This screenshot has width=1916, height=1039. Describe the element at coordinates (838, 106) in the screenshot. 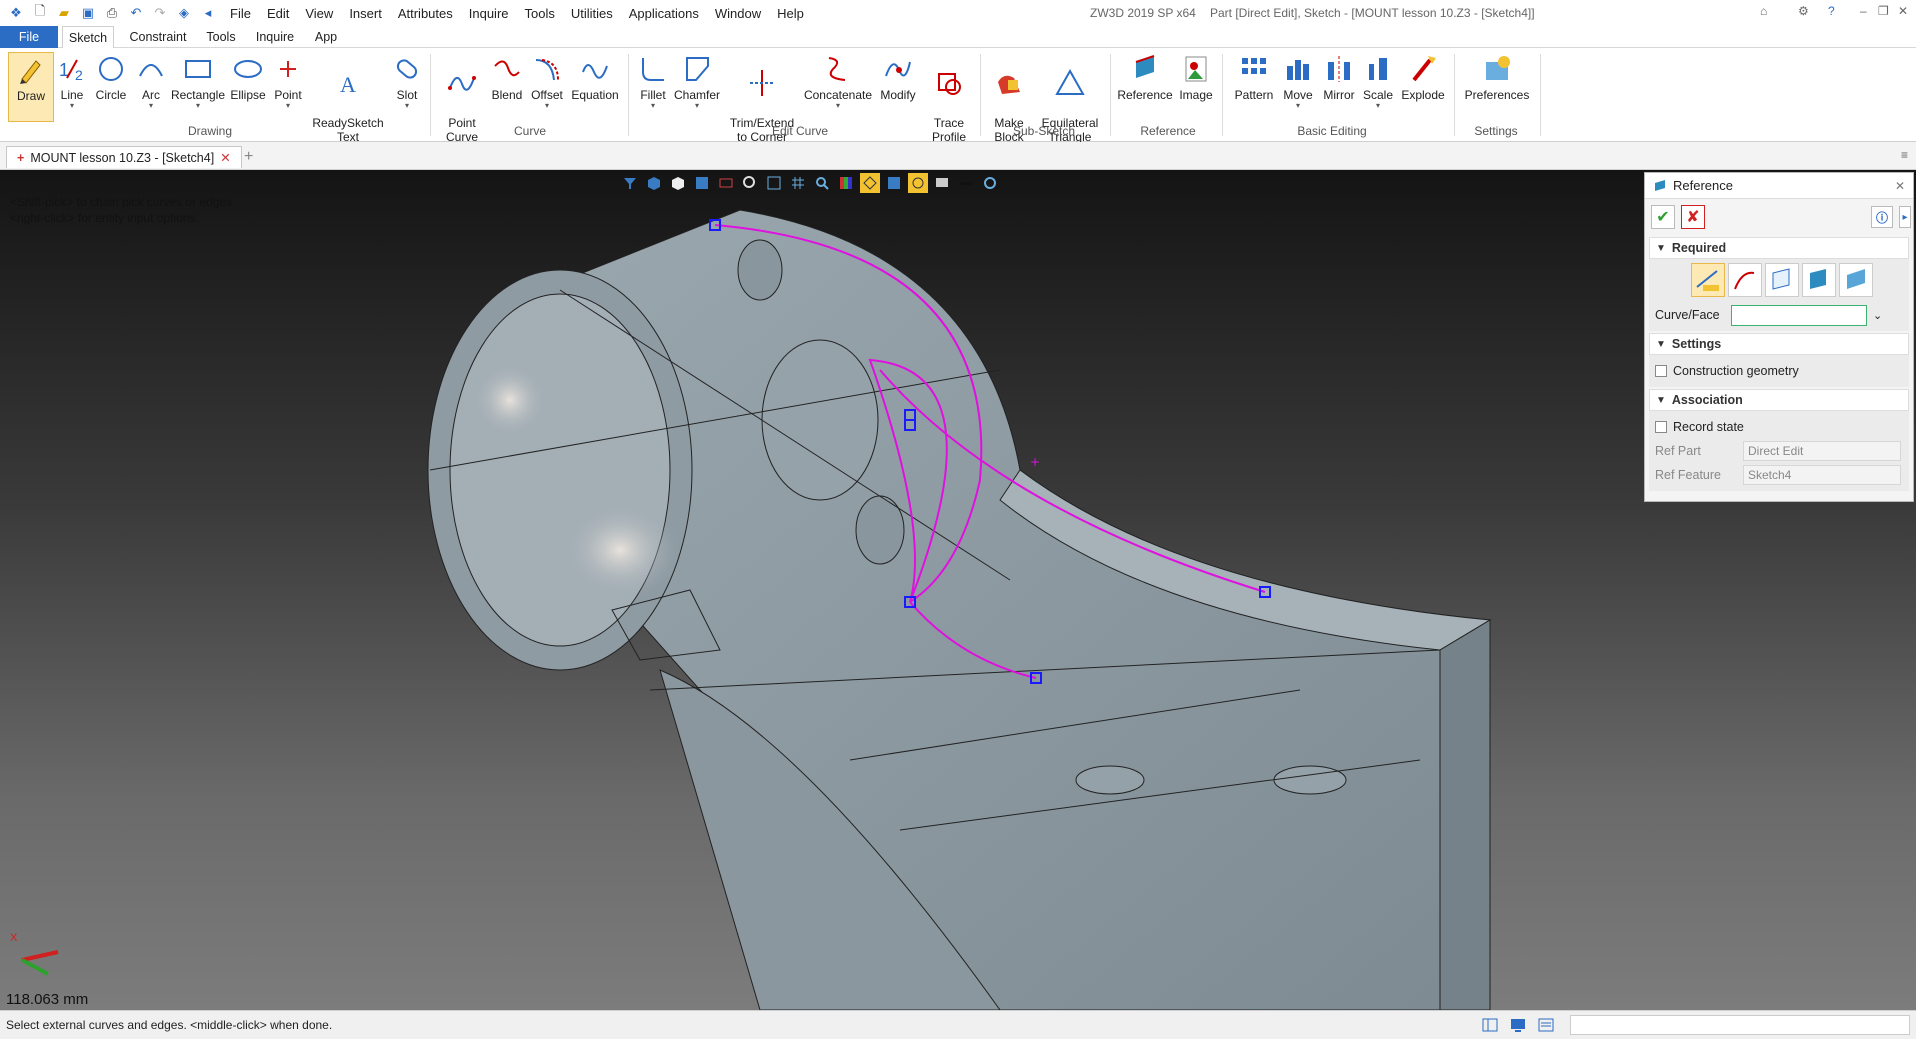

I see `concatenate-dropdown-icon: ▾` at that location.